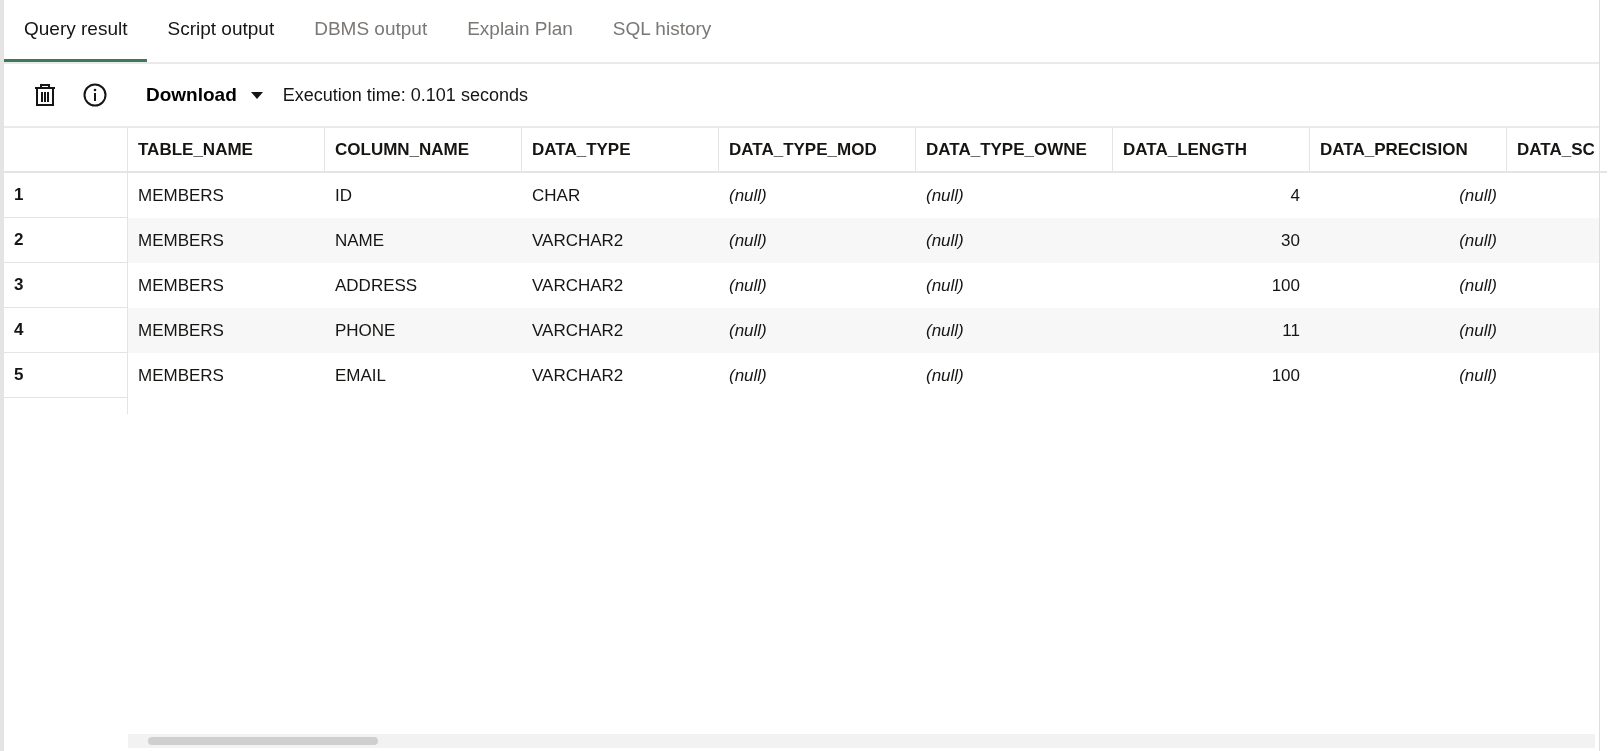 The width and height of the screenshot is (1614, 751). I want to click on column-header: TABLE_NAME, so click(226, 150).